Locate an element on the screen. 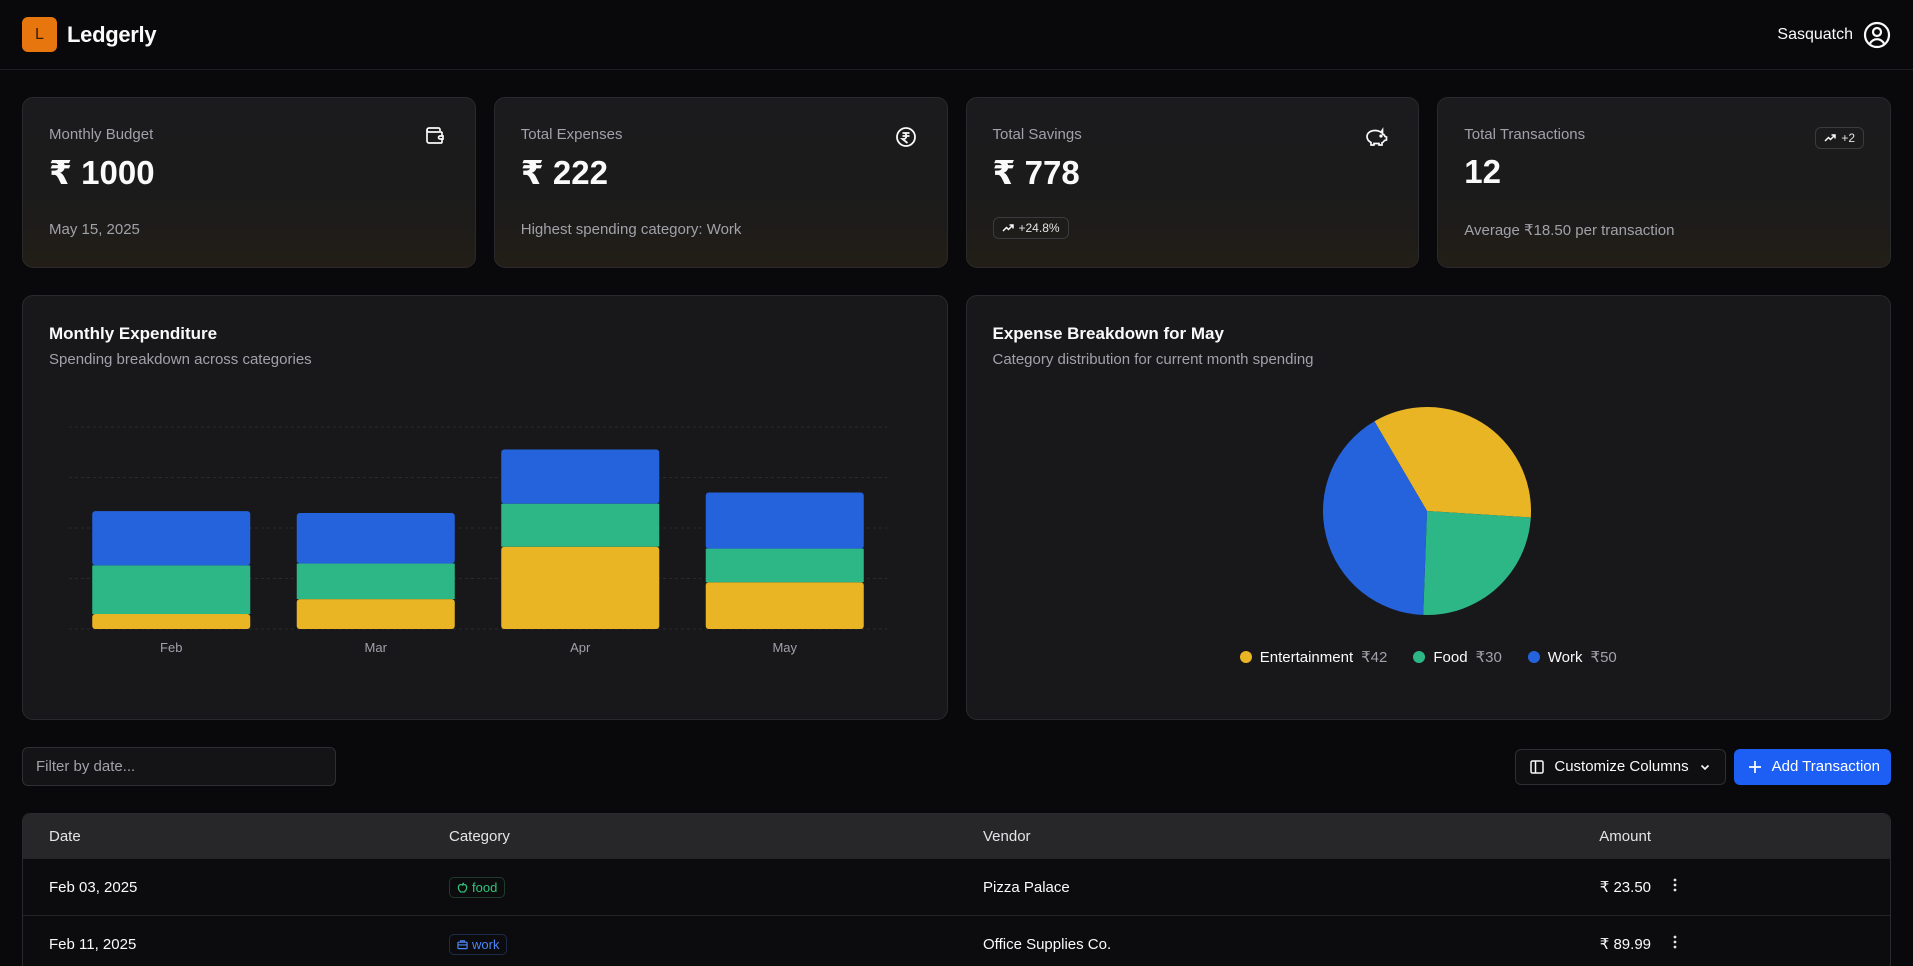  category-label: work is located at coordinates (486, 944).